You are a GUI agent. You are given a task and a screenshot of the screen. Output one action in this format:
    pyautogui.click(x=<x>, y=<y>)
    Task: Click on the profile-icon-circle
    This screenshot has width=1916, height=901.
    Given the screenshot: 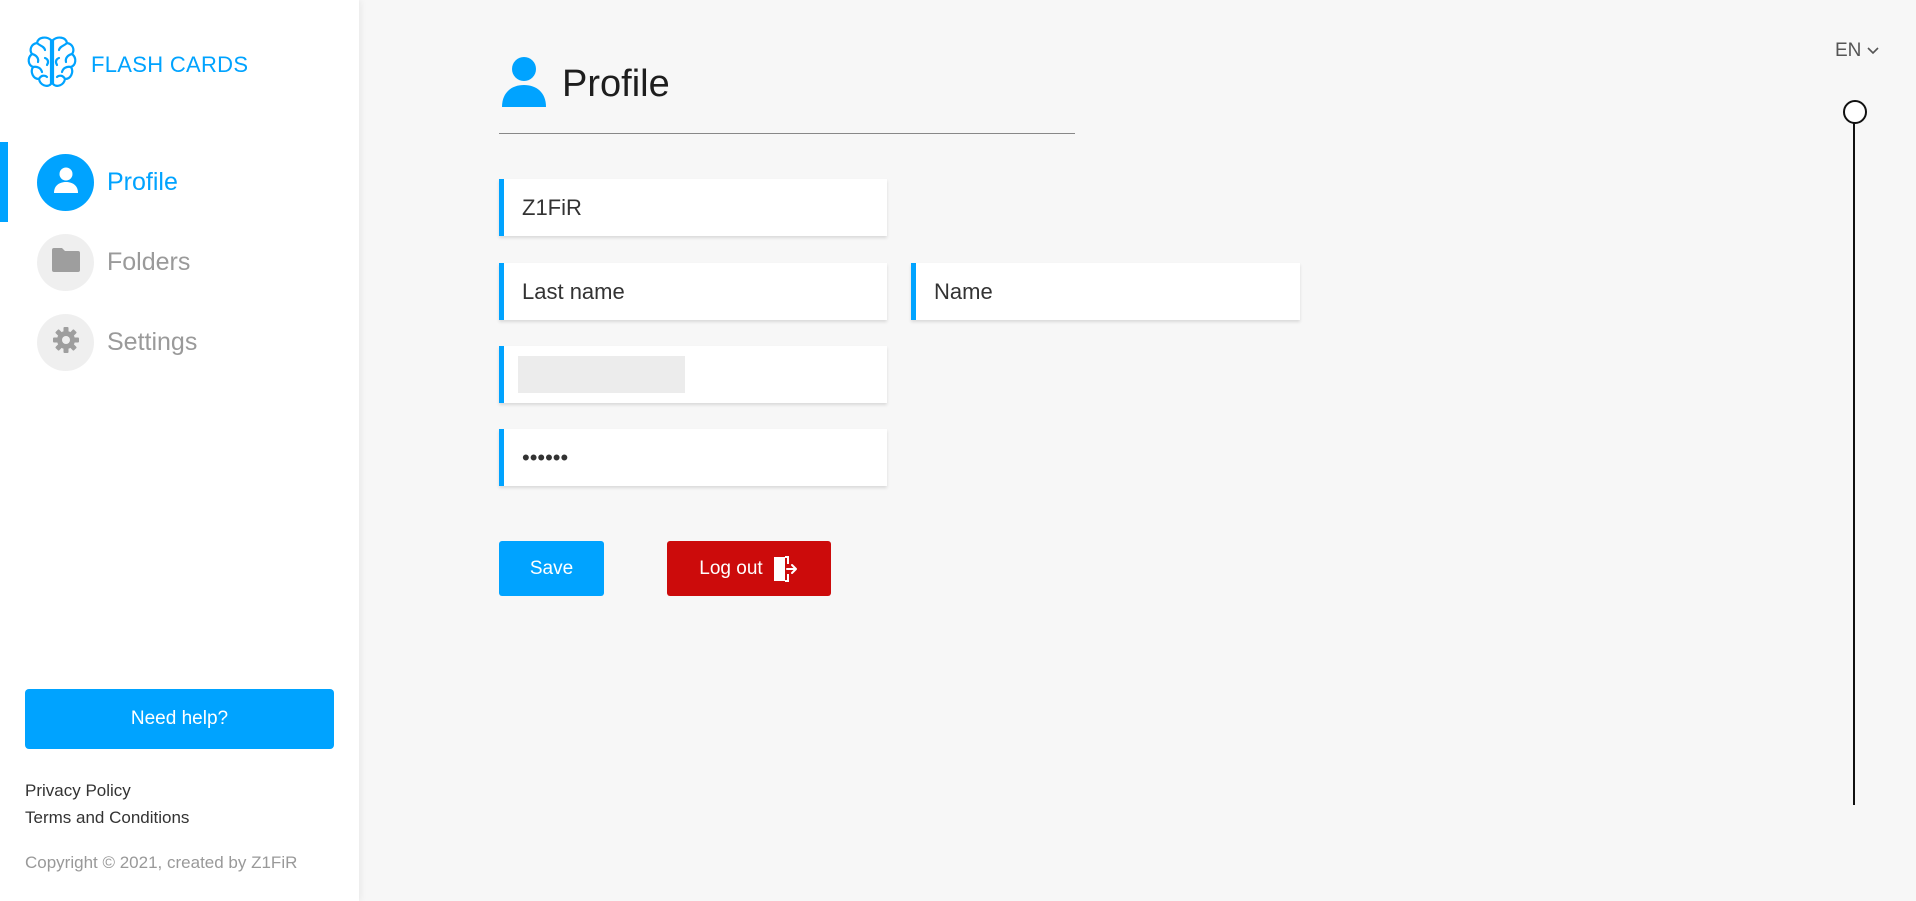 What is the action you would take?
    pyautogui.click(x=65, y=182)
    